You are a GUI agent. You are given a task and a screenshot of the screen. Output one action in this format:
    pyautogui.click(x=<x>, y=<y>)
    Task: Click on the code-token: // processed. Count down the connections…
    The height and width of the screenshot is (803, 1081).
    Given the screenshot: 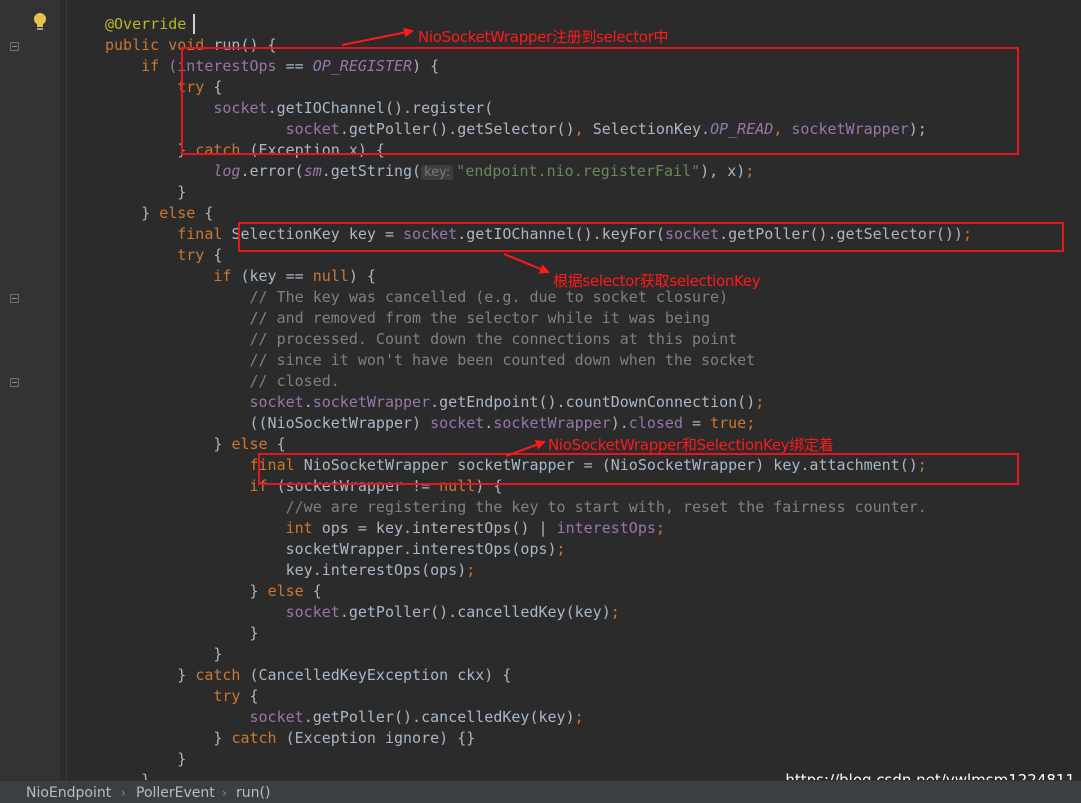 What is the action you would take?
    pyautogui.click(x=421, y=339)
    